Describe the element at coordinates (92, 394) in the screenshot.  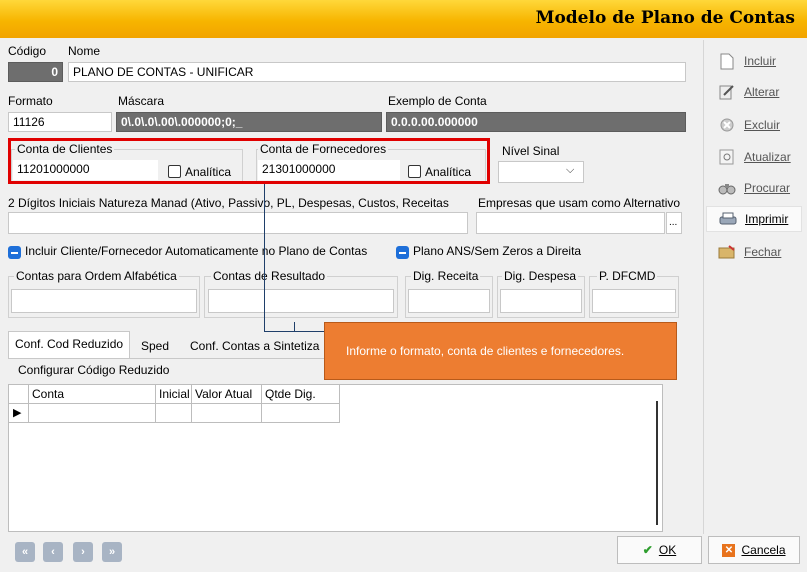
I see `grid-header-conta: Conta` at that location.